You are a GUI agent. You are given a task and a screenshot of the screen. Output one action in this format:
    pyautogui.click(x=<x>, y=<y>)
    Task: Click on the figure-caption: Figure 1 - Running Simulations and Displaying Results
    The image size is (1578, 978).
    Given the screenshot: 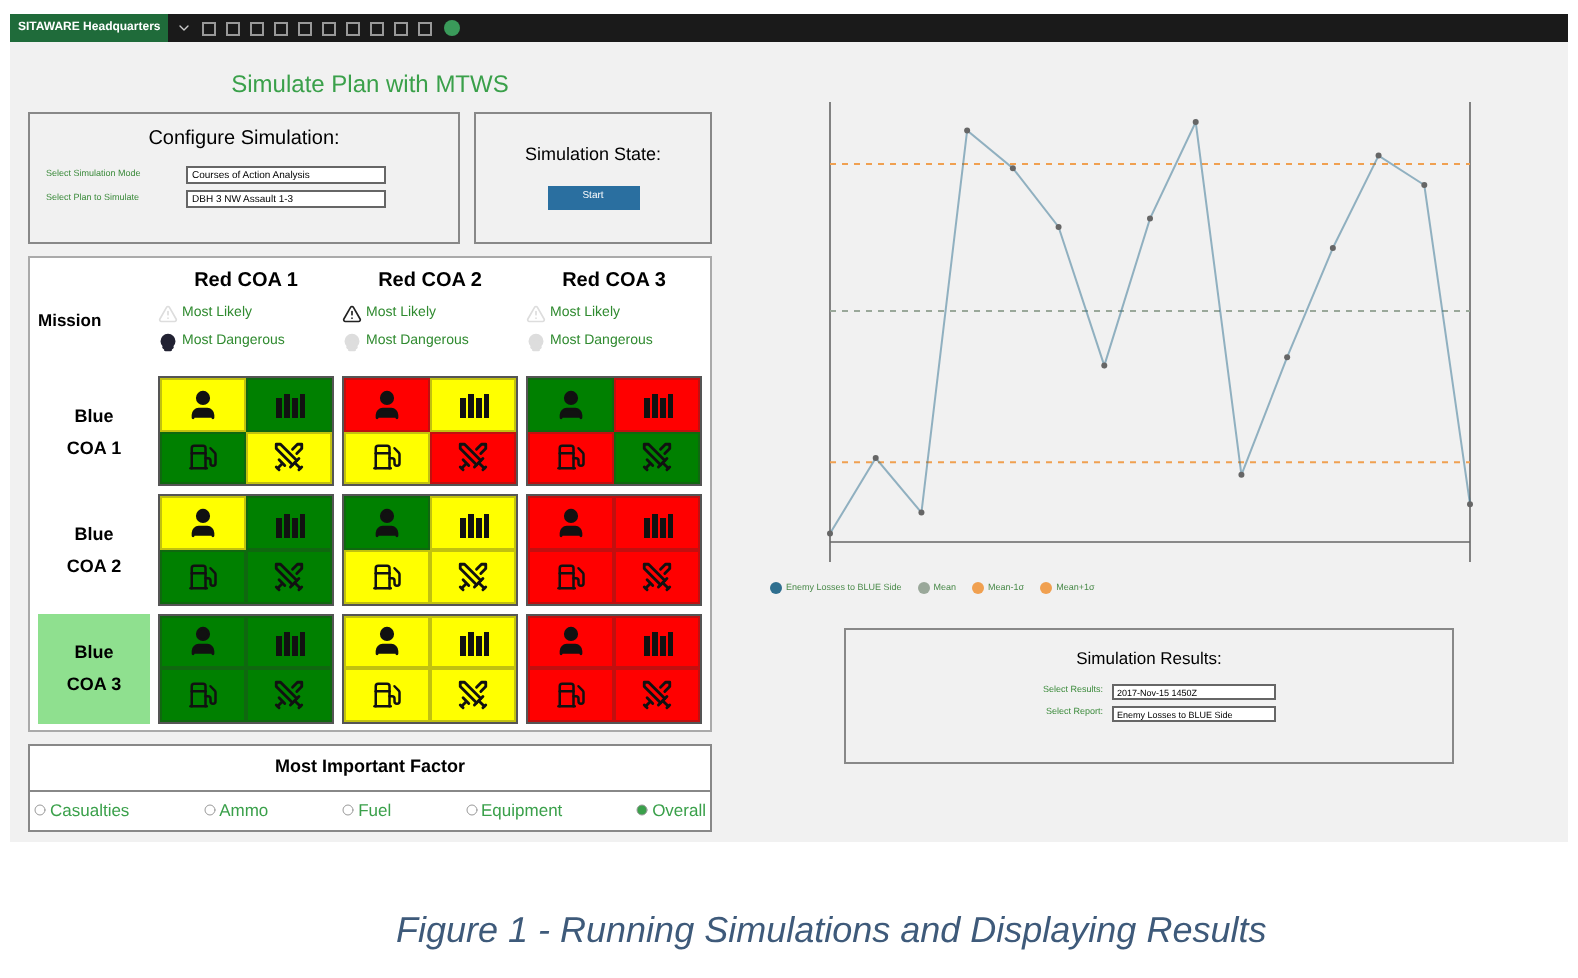 What is the action you would take?
    pyautogui.click(x=831, y=931)
    